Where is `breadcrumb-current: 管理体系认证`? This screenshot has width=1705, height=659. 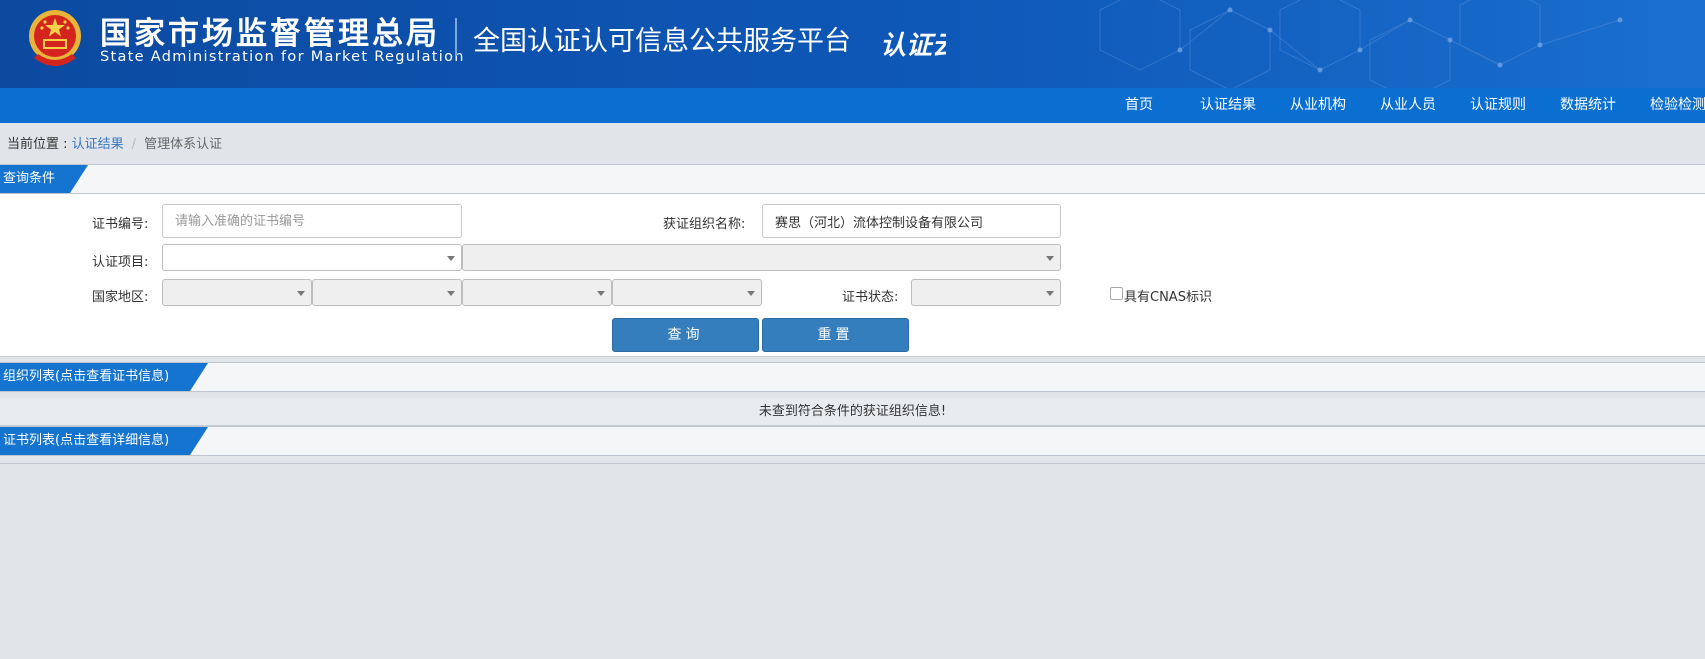 breadcrumb-current: 管理体系认证 is located at coordinates (183, 144).